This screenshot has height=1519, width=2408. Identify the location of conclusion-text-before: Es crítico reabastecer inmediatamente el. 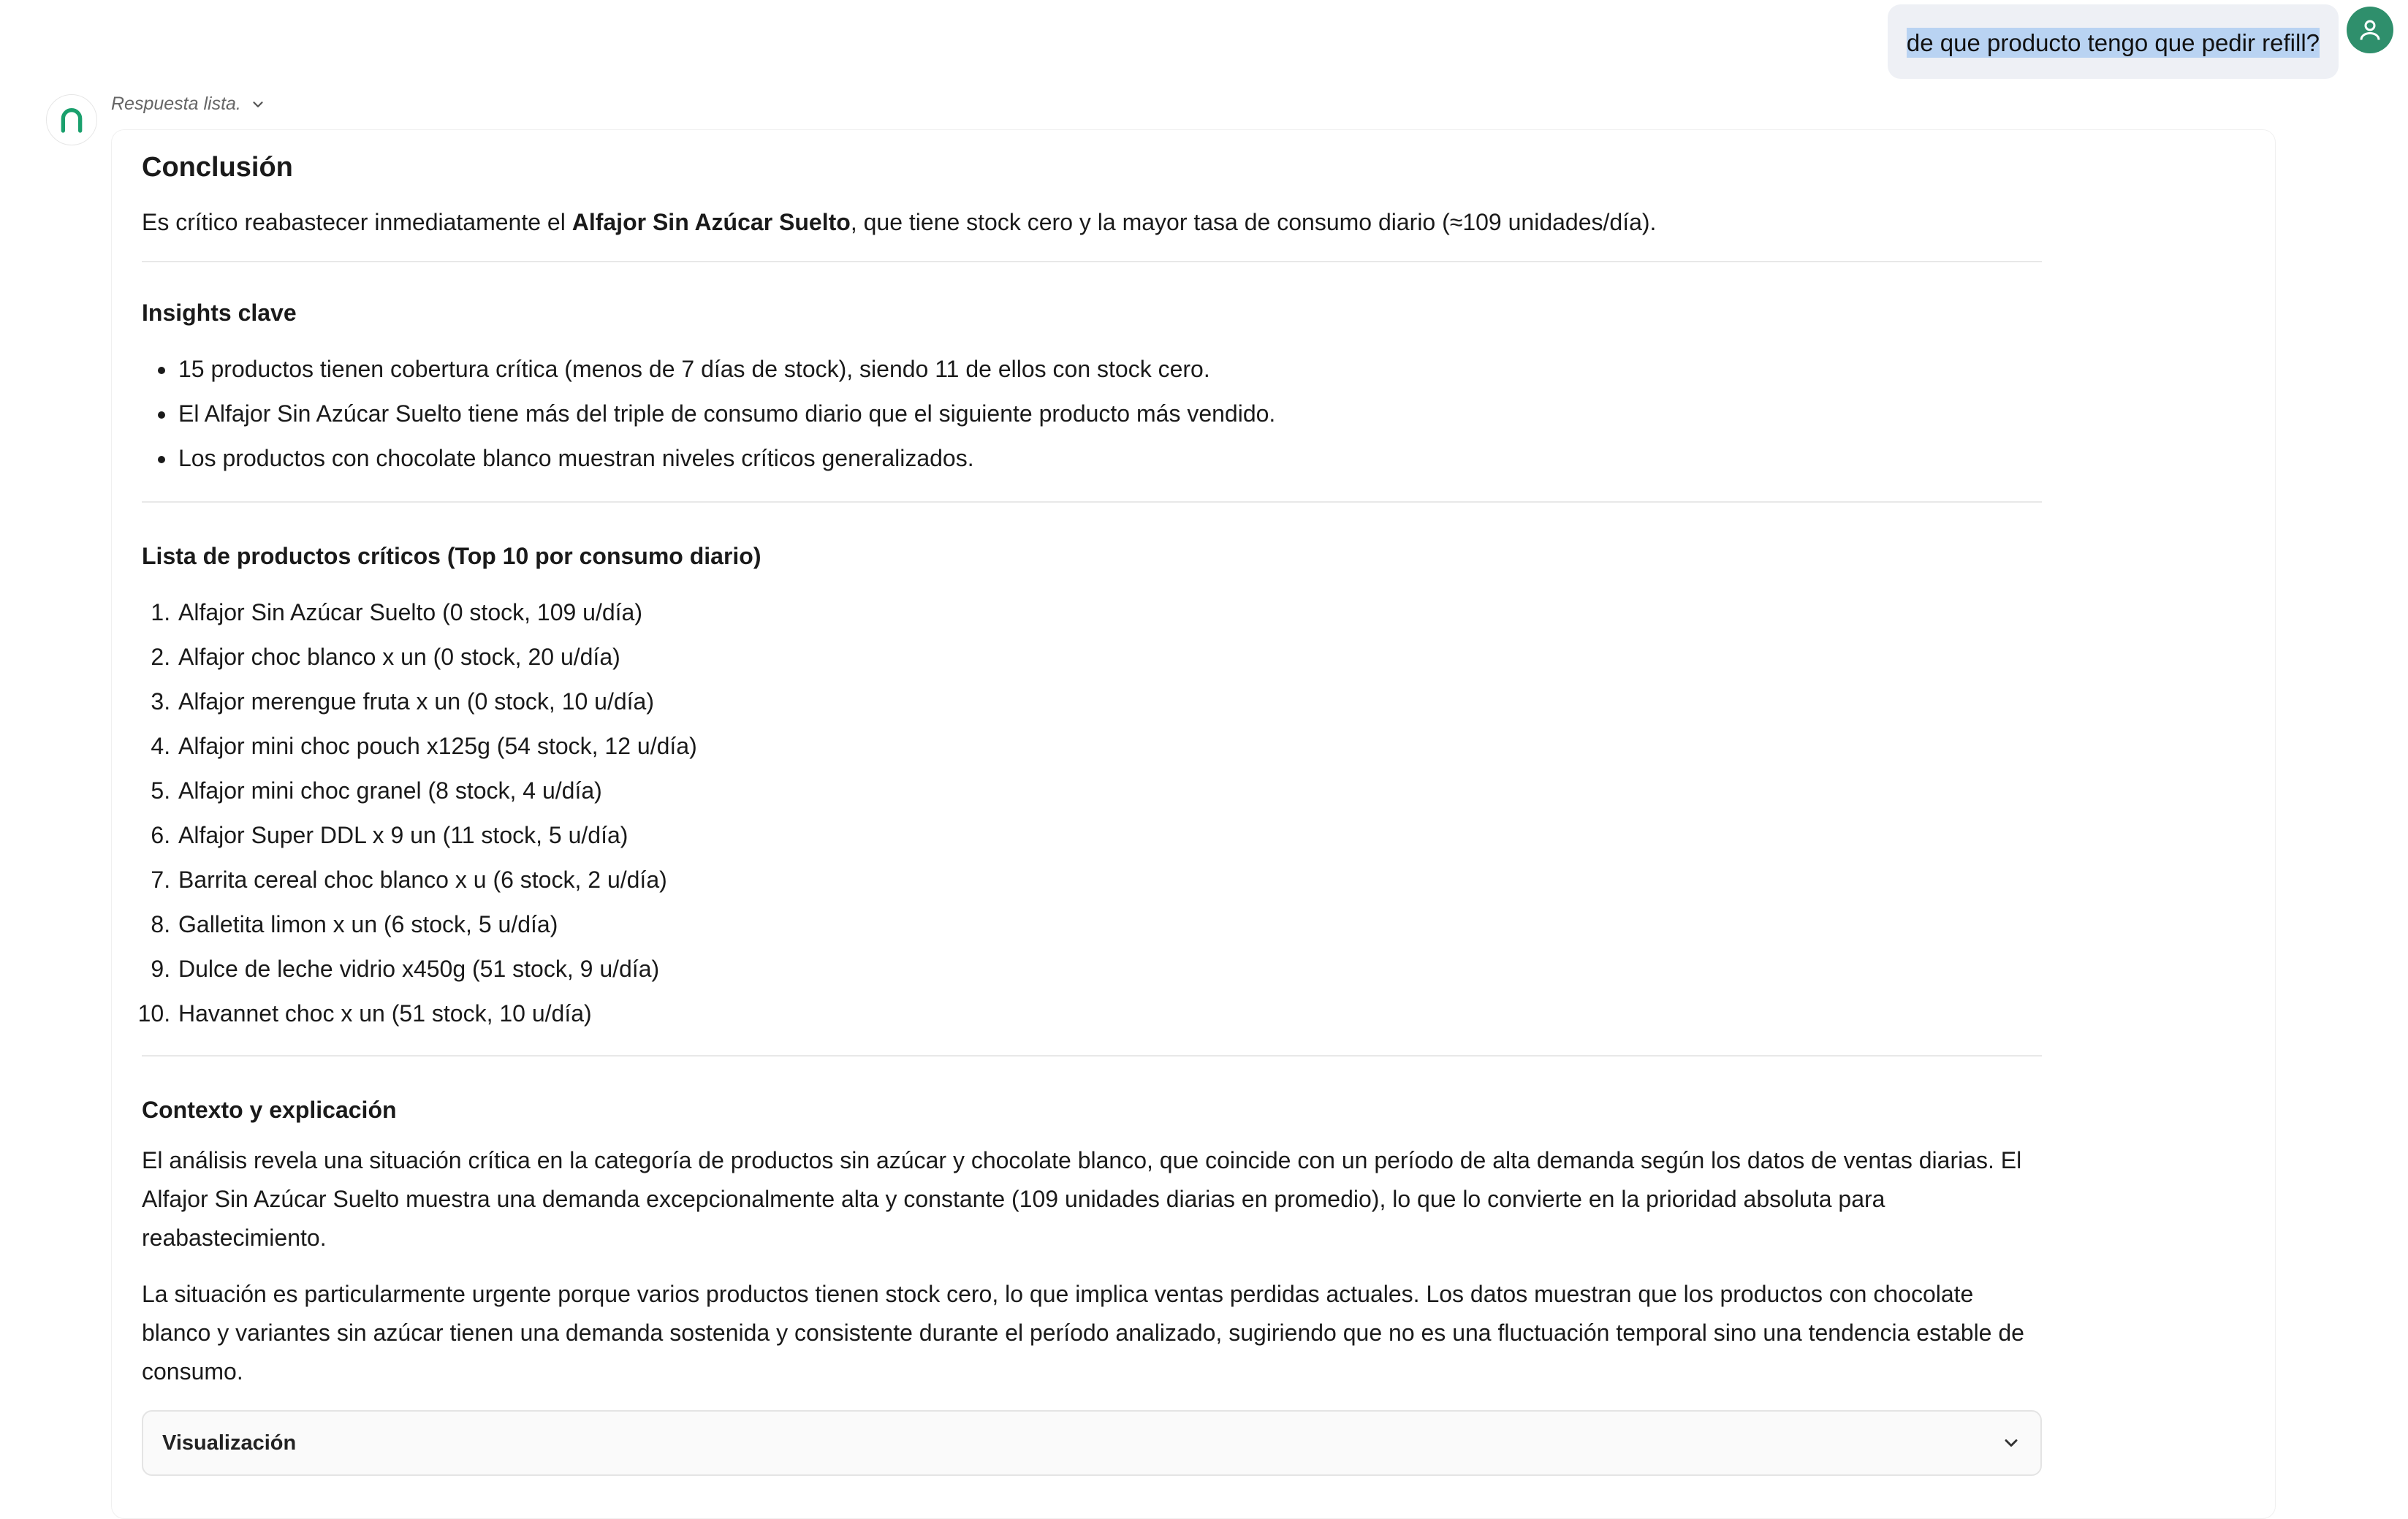
(357, 222).